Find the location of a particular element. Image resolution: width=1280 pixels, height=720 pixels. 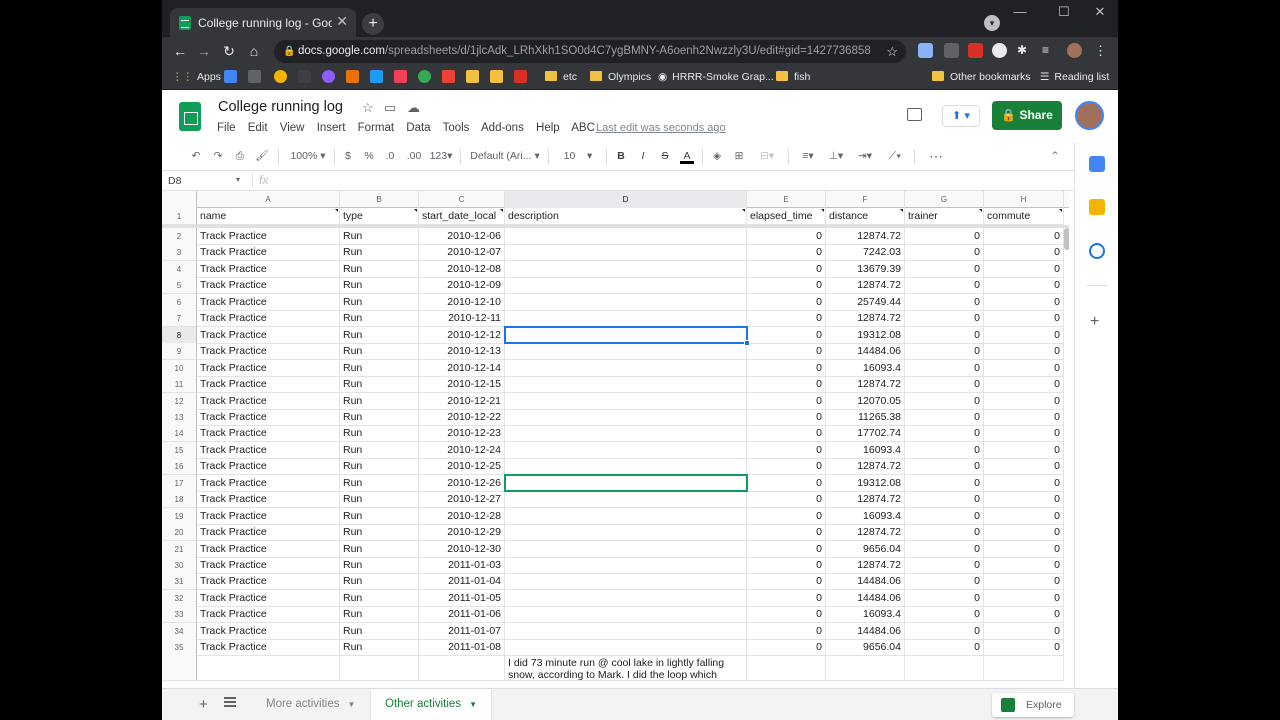

italic-button: I is located at coordinates (643, 156).